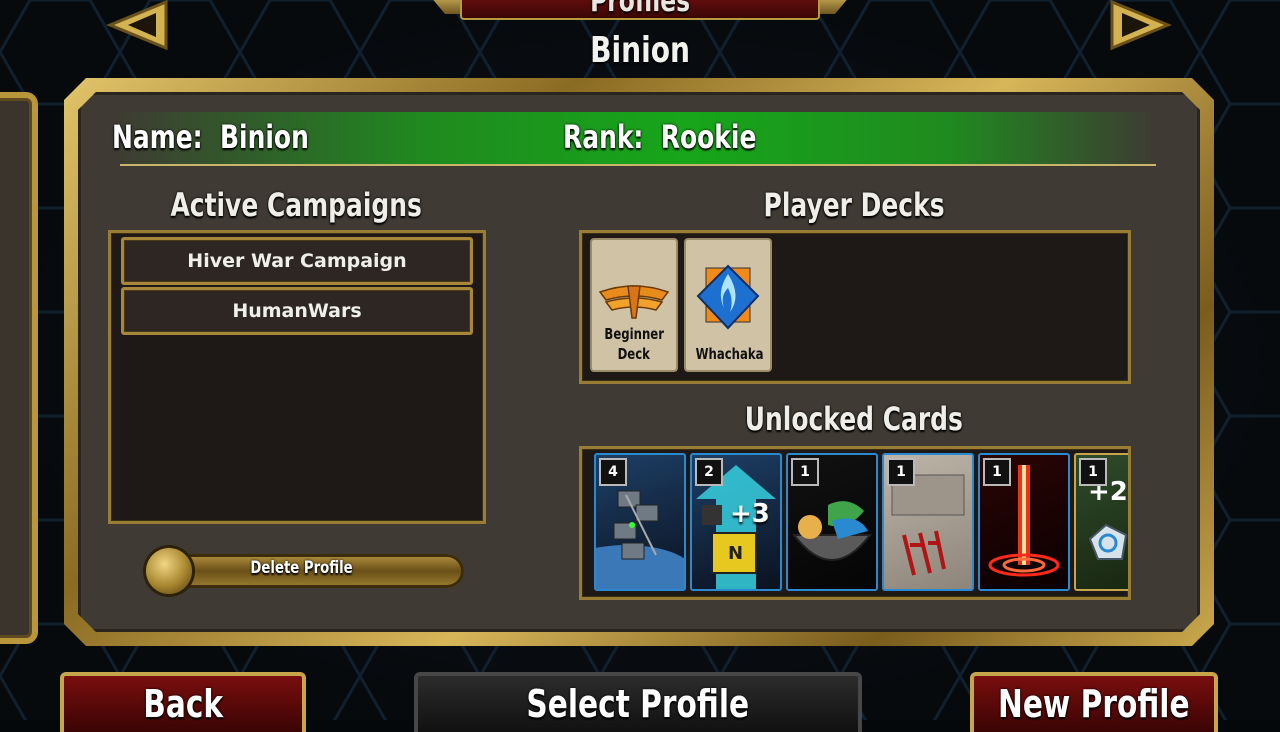 Image resolution: width=1280 pixels, height=732 pixels. Describe the element at coordinates (729, 354) in the screenshot. I see `deck-label: Whachaka` at that location.